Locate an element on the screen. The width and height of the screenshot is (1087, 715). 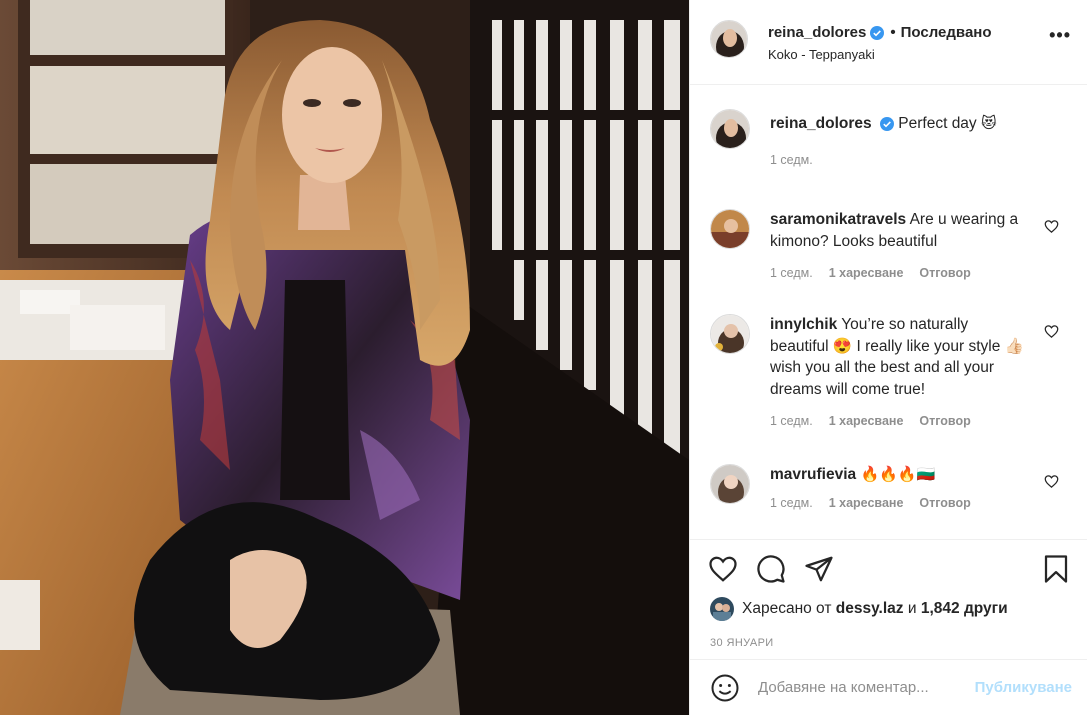
author-username: reina_dolores is located at coordinates (817, 32).